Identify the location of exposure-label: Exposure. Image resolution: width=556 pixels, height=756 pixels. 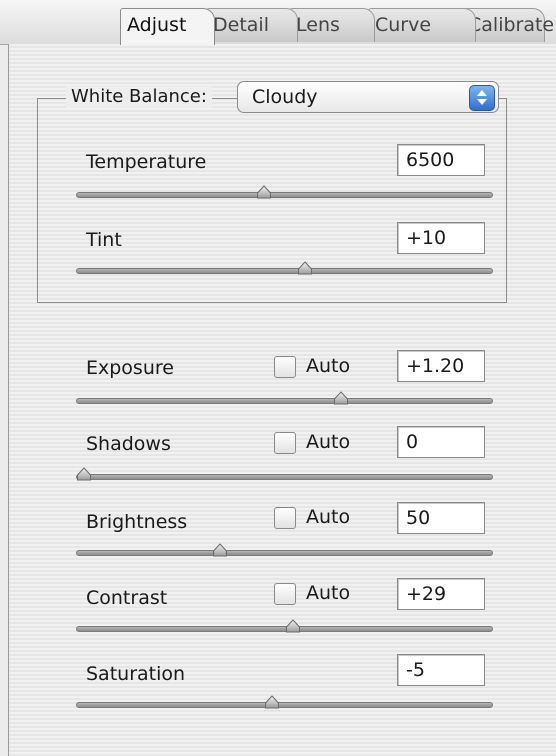
(130, 368).